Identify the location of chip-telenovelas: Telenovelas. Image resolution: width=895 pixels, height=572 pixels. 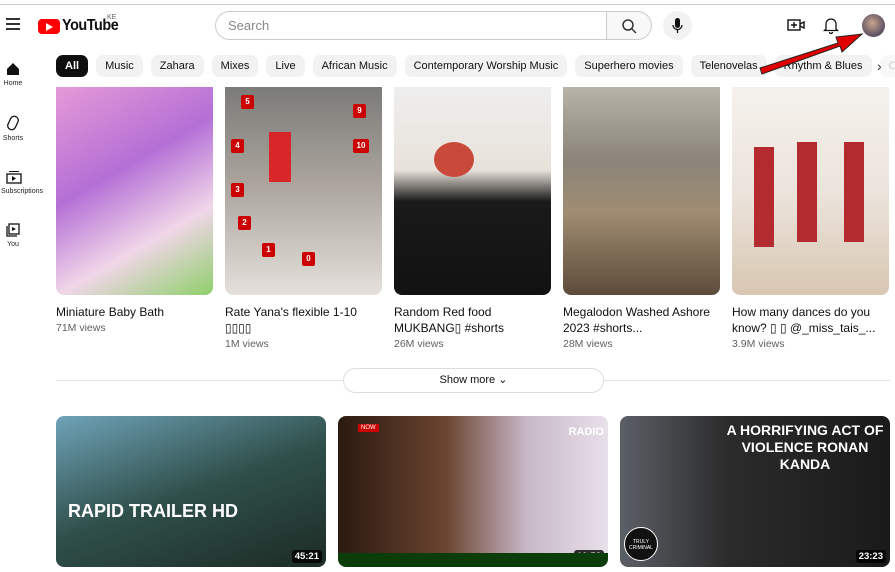
(728, 66).